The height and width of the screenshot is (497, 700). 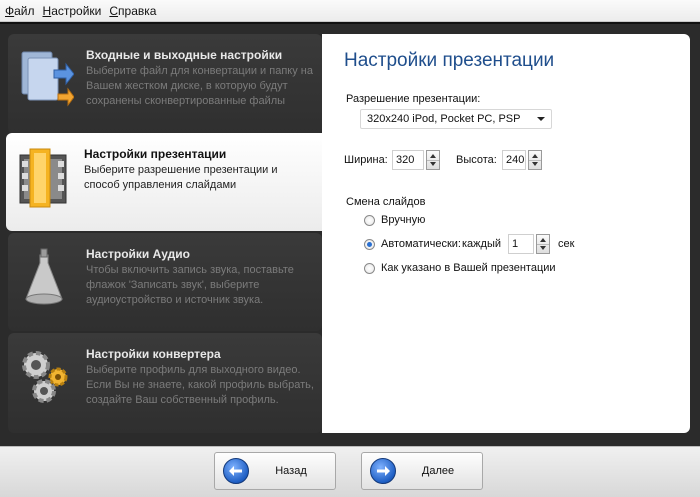 What do you see at coordinates (134, 11) in the screenshot?
I see `menu-help: Справка` at bounding box center [134, 11].